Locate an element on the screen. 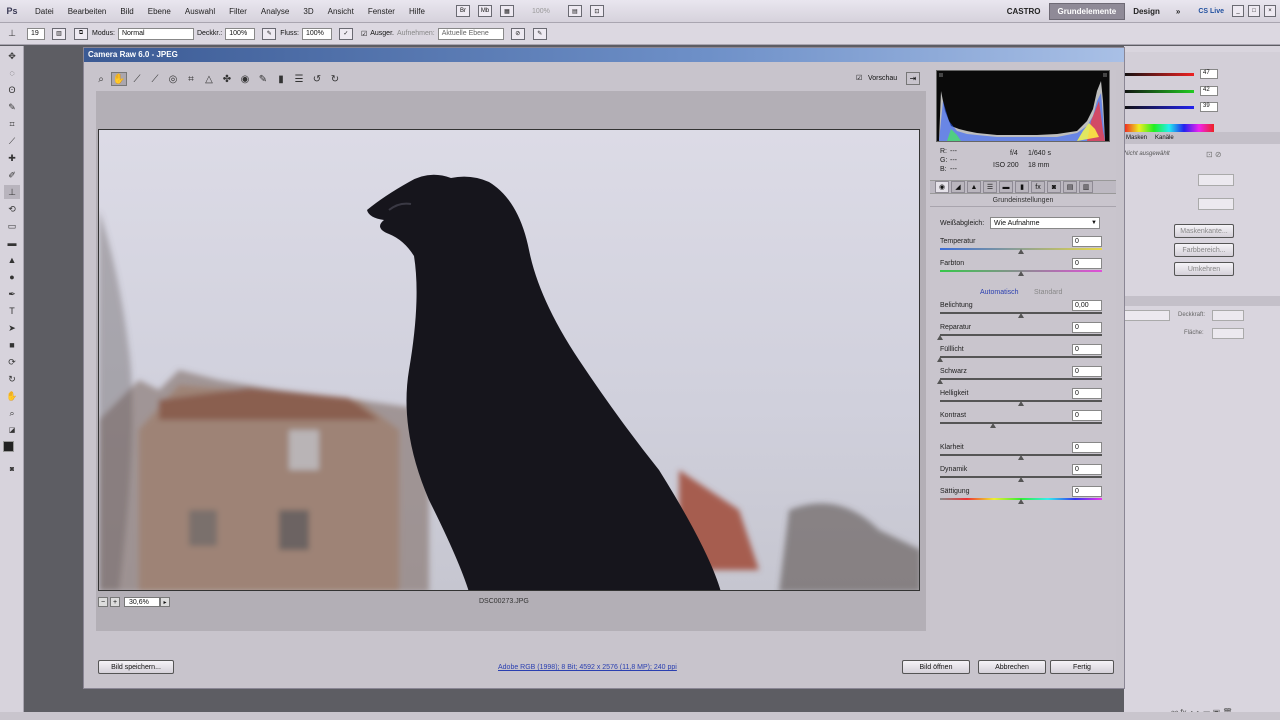  cancel-button: Abbrechen is located at coordinates (1012, 667).